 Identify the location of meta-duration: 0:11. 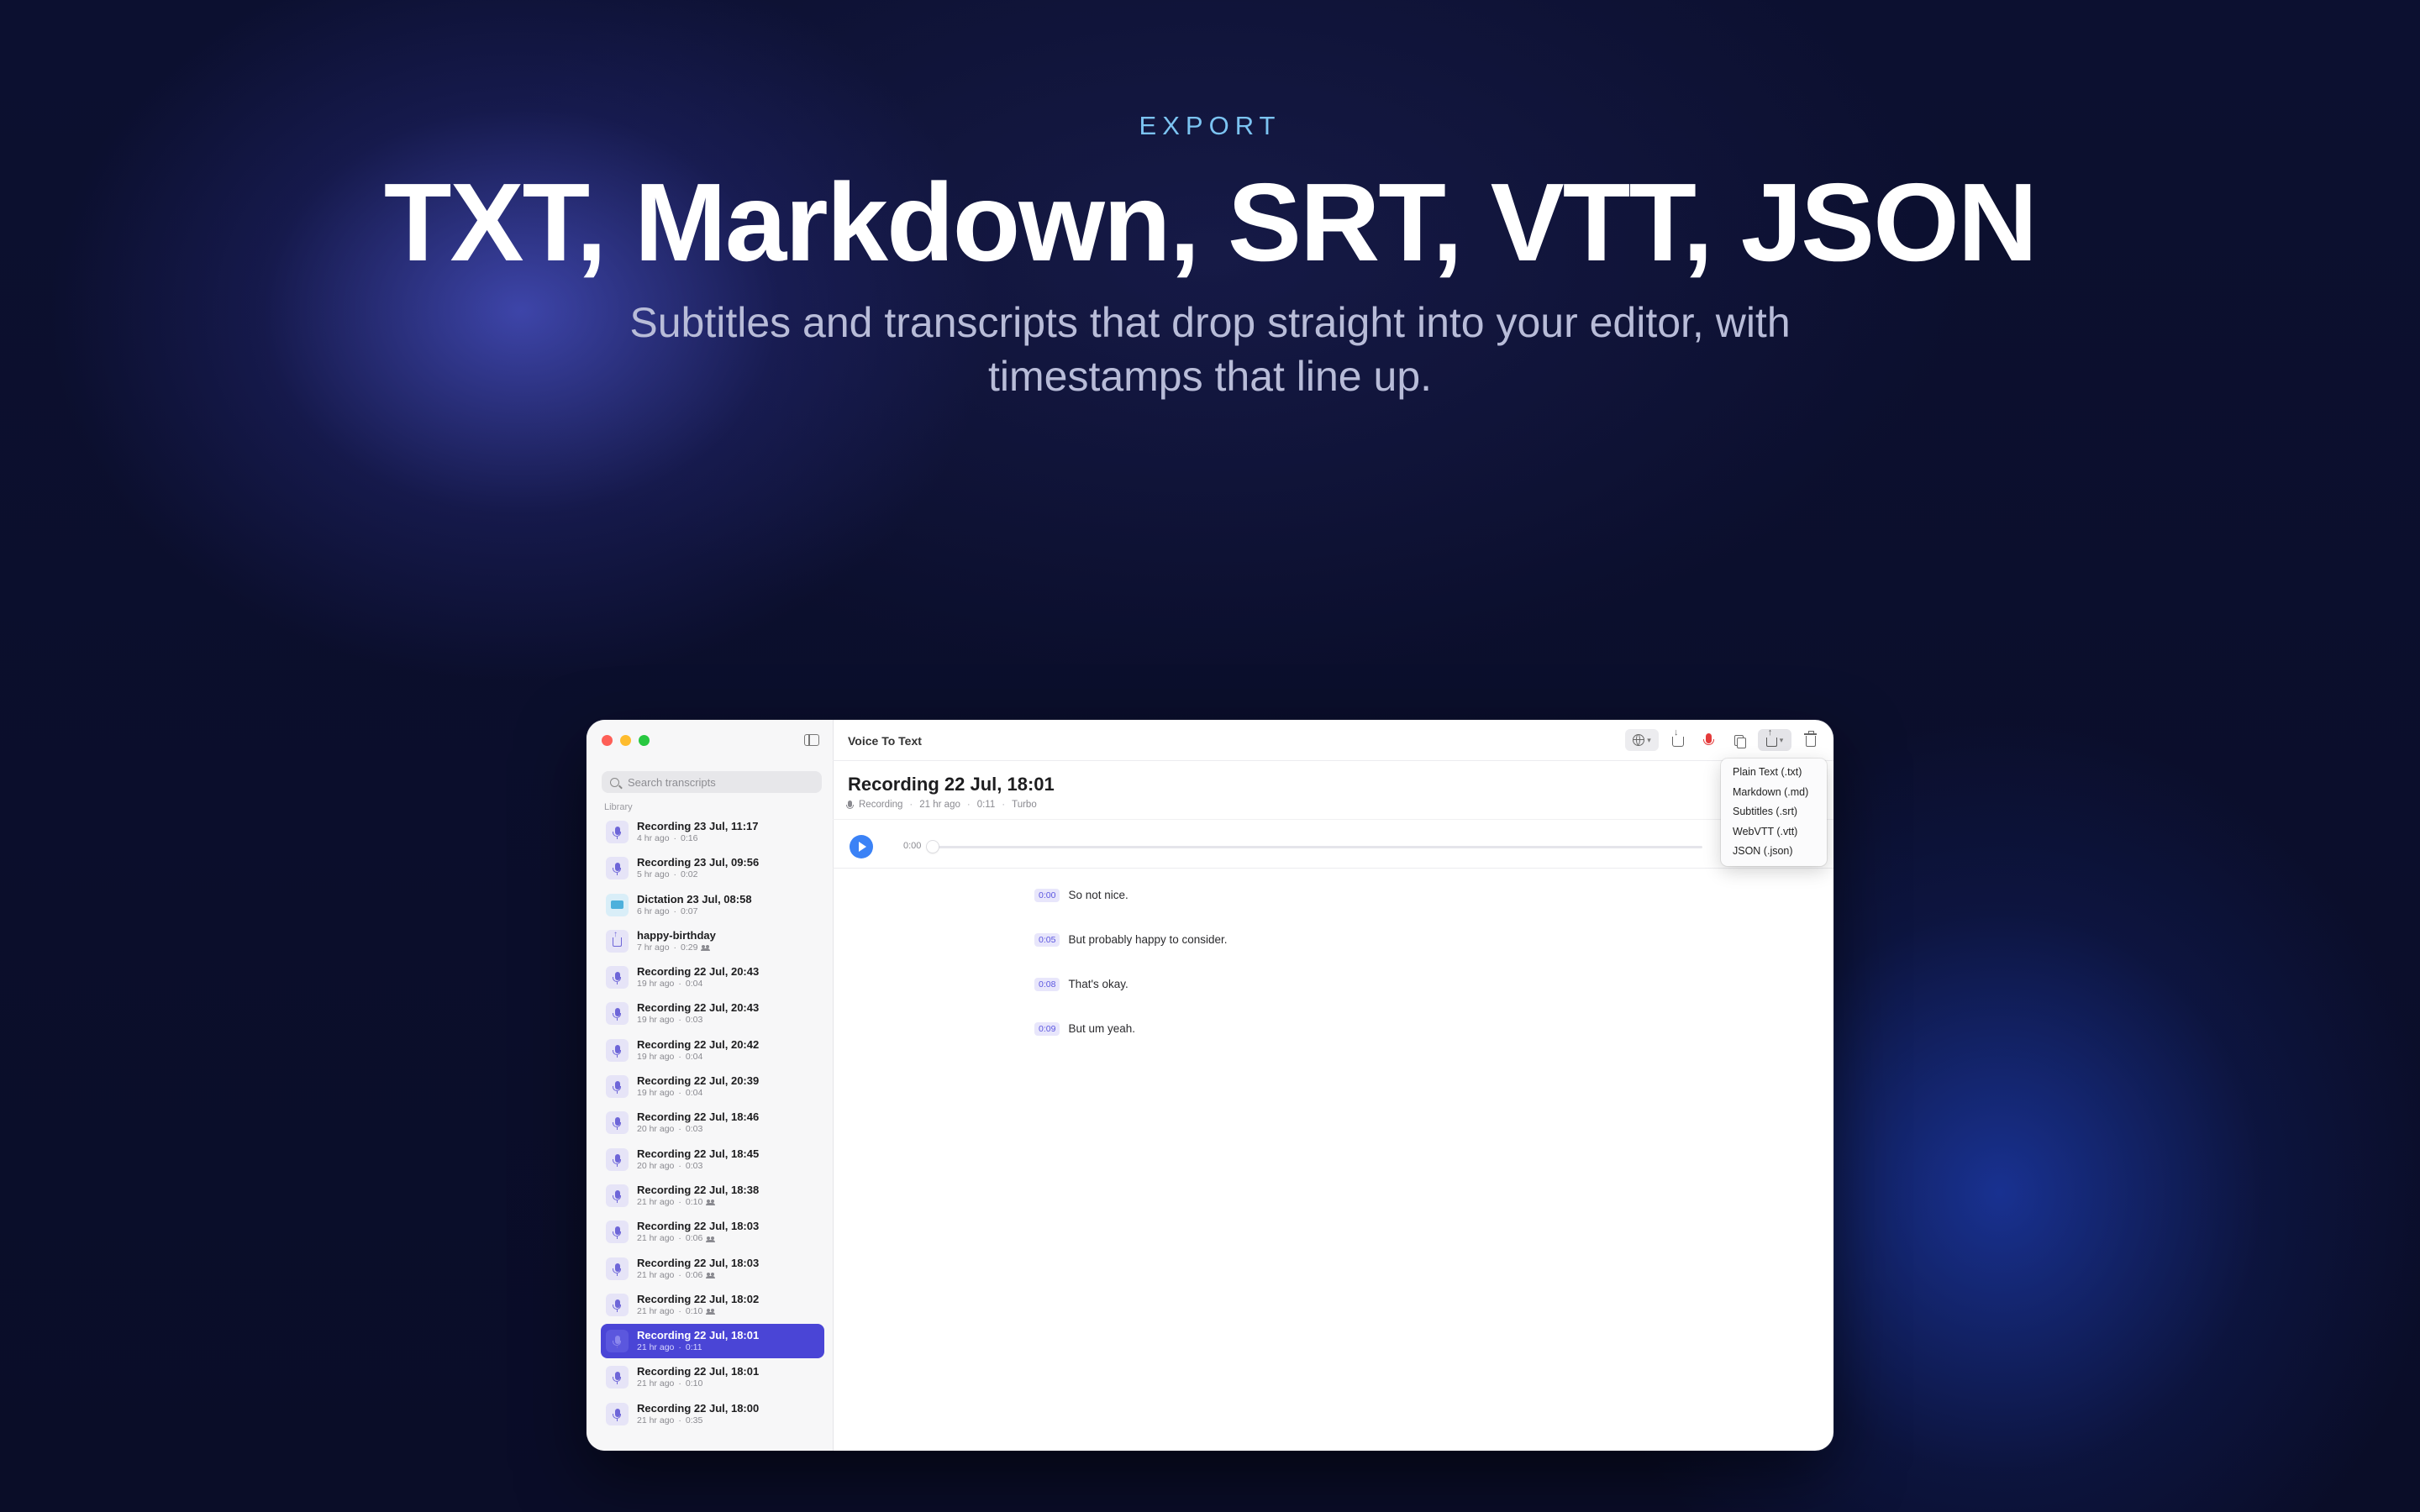
(986, 805).